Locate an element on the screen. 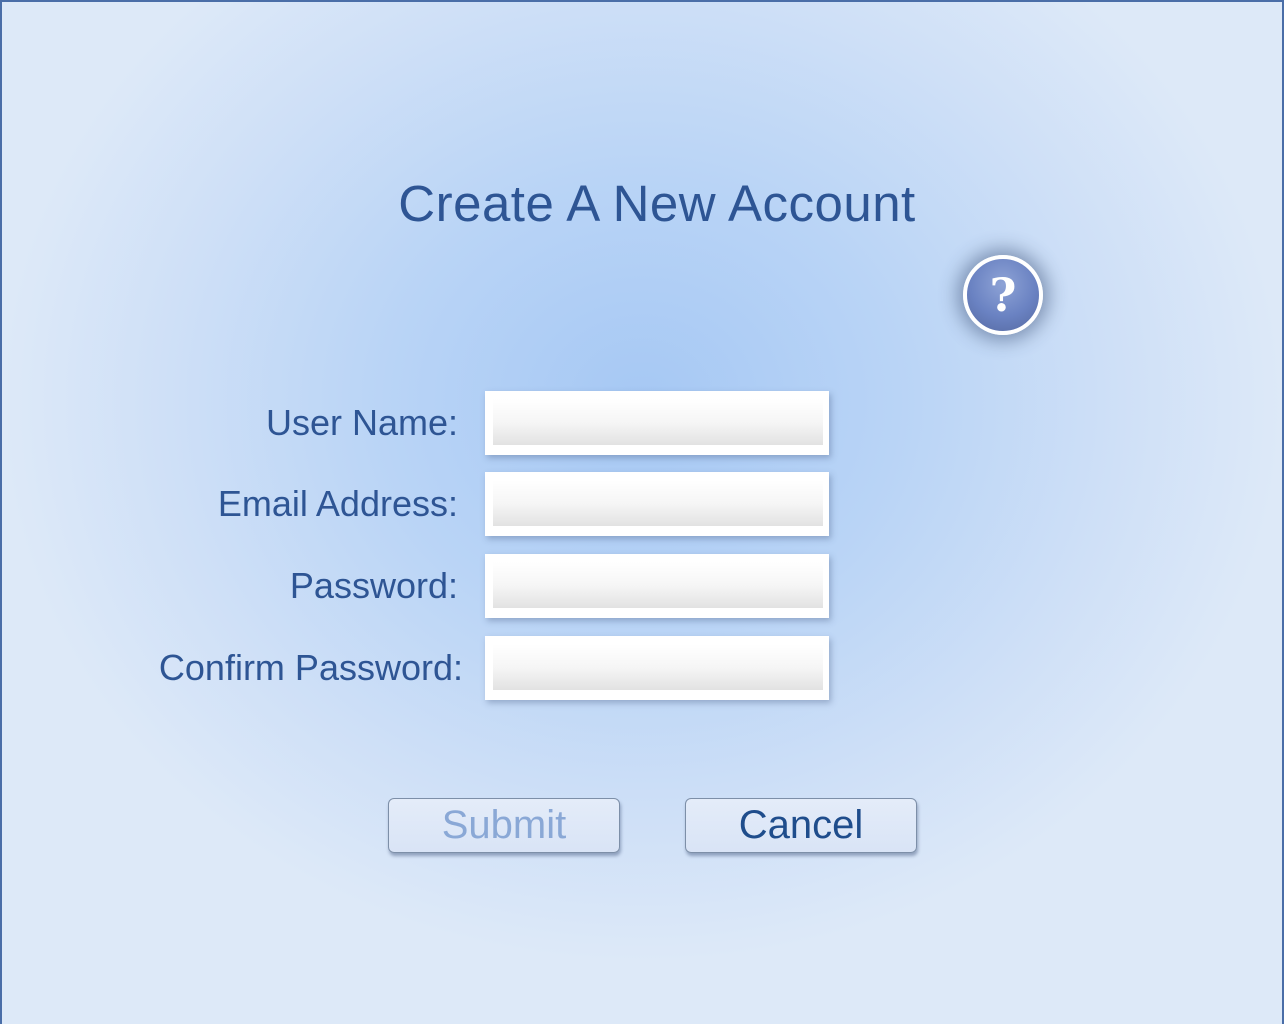 The height and width of the screenshot is (1024, 1286). email-field-container is located at coordinates (657, 504).